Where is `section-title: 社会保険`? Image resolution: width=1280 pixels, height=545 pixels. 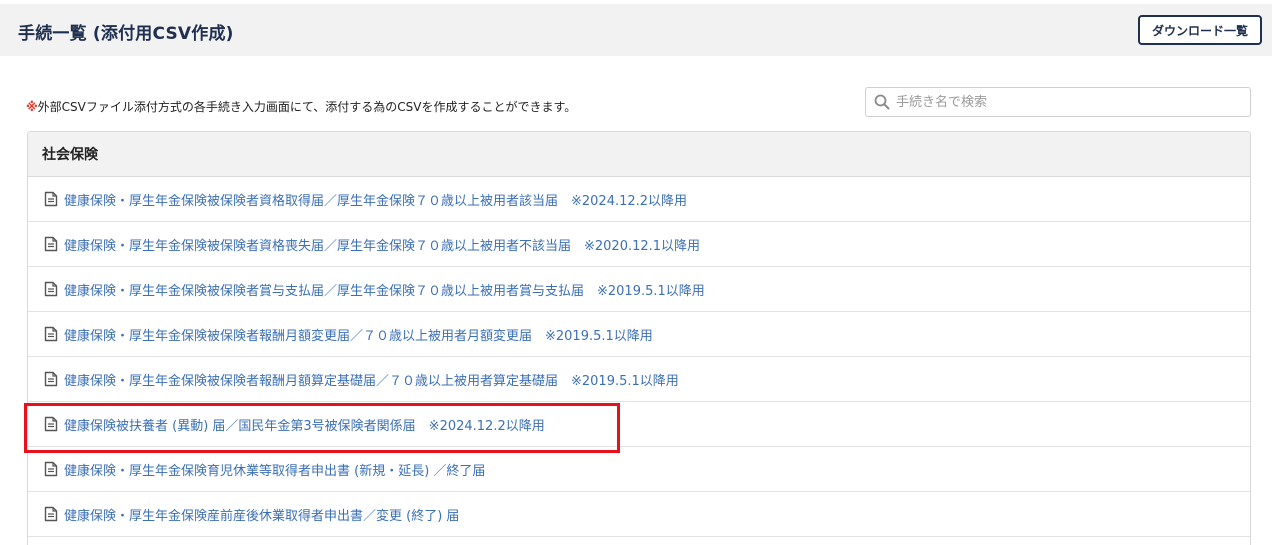 section-title: 社会保険 is located at coordinates (639, 154).